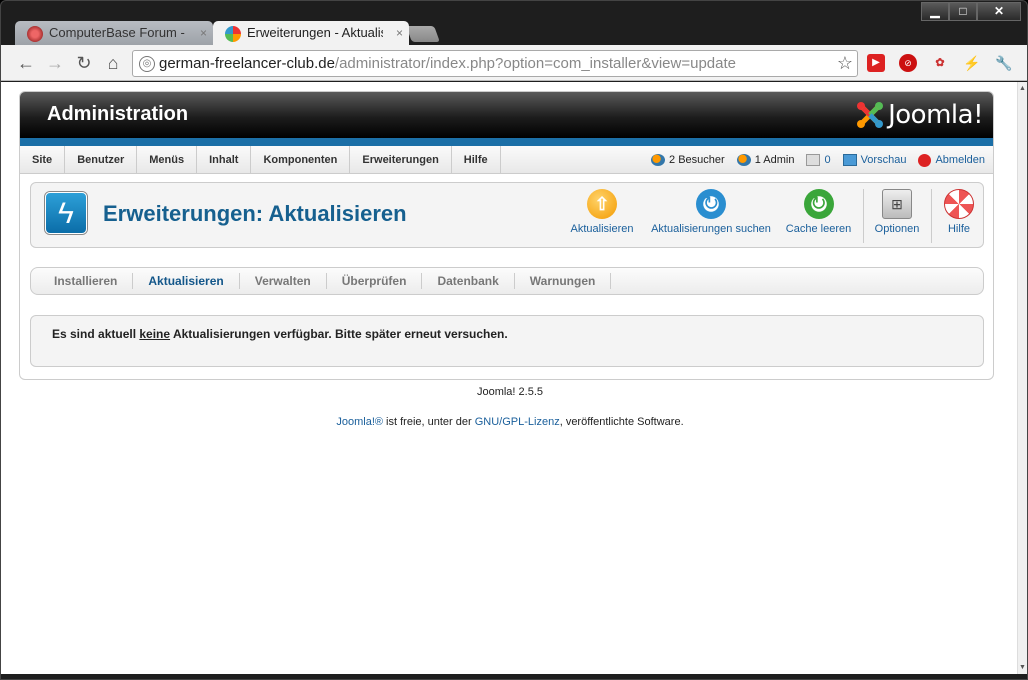 The width and height of the screenshot is (1028, 680). What do you see at coordinates (1004, 63) in the screenshot?
I see `wrench-menu-icon: 🔧` at bounding box center [1004, 63].